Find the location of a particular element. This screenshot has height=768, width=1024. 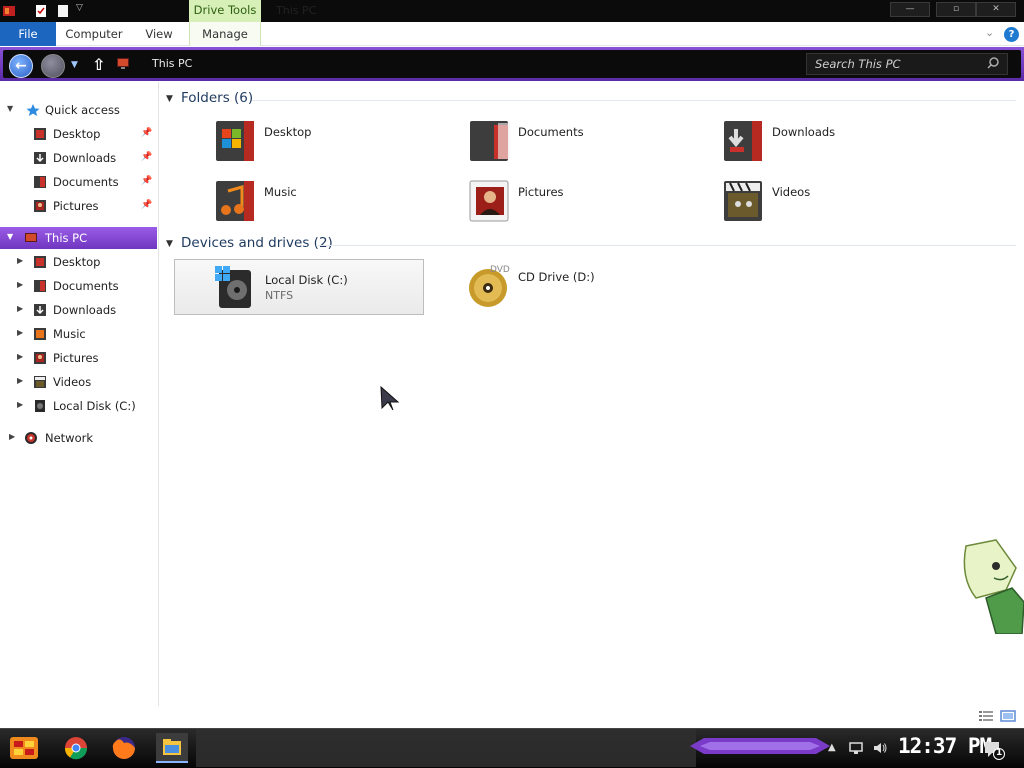

properties-icon is located at coordinates (41, 11).